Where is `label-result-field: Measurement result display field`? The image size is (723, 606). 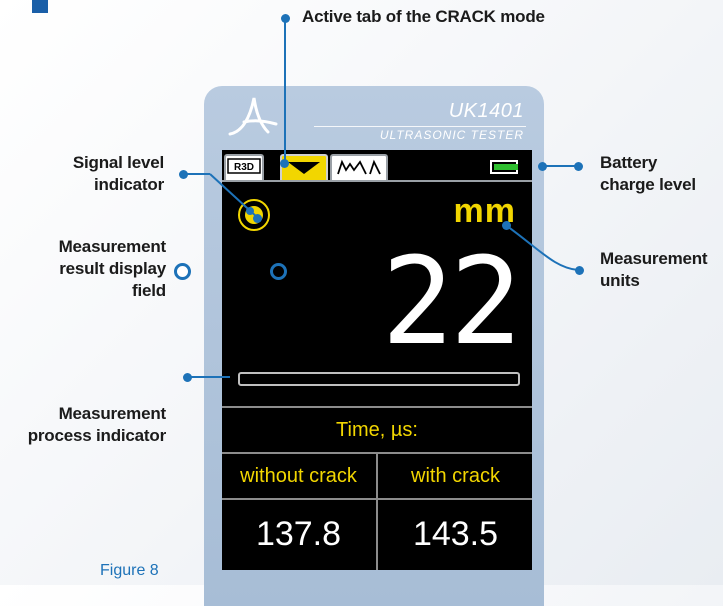
label-result-field: Measurement result display field is located at coordinates (93, 269).